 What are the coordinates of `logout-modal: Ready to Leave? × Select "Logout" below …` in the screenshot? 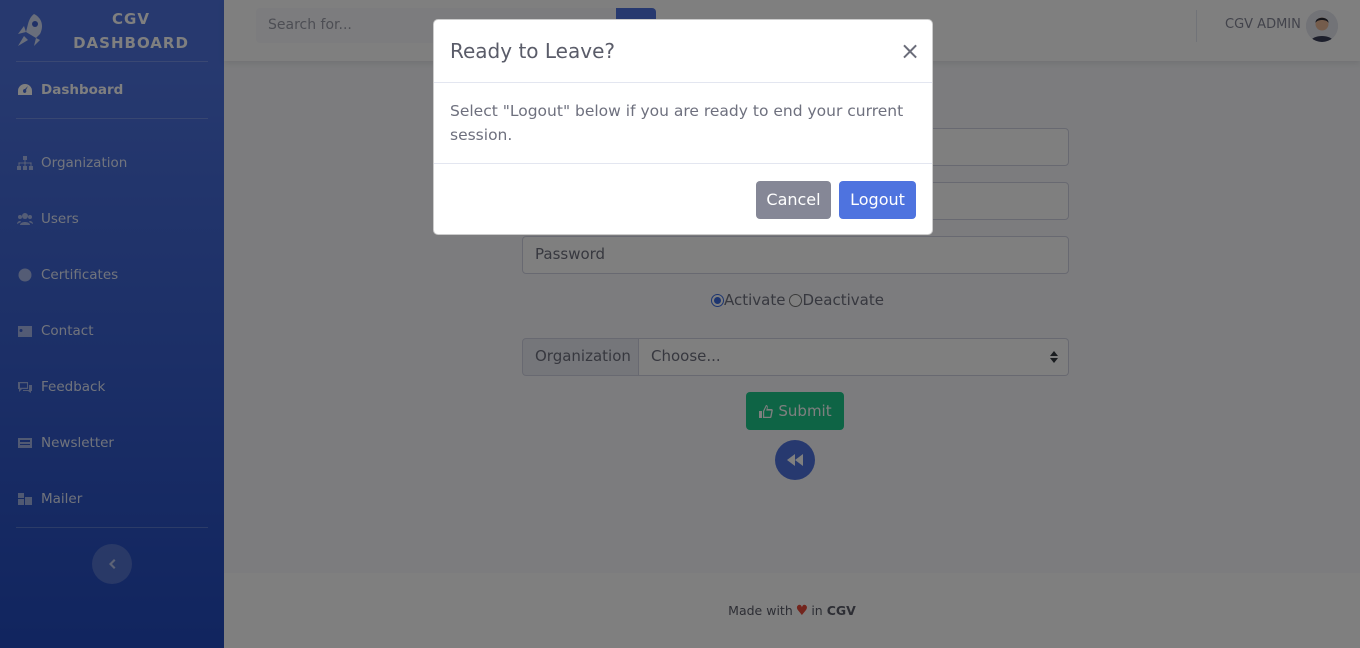 It's located at (683, 127).